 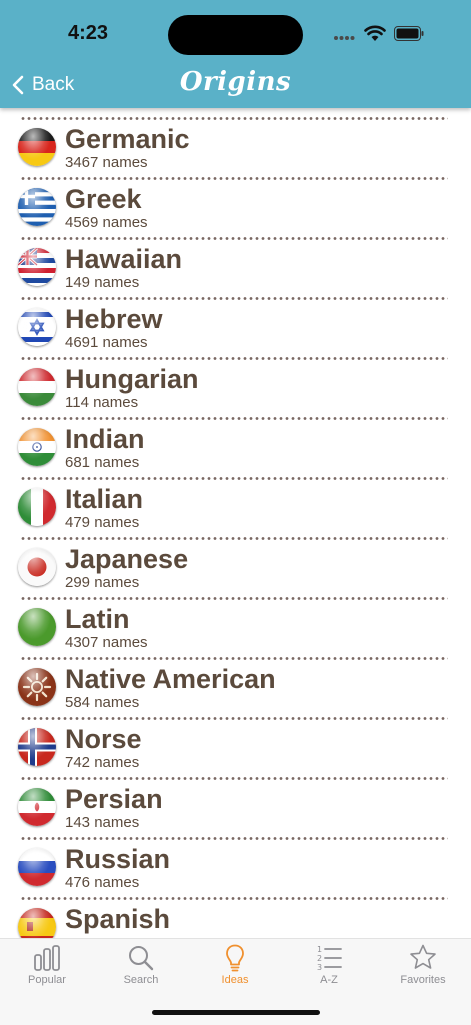 What do you see at coordinates (375, 33) in the screenshot?
I see `wifi-icon` at bounding box center [375, 33].